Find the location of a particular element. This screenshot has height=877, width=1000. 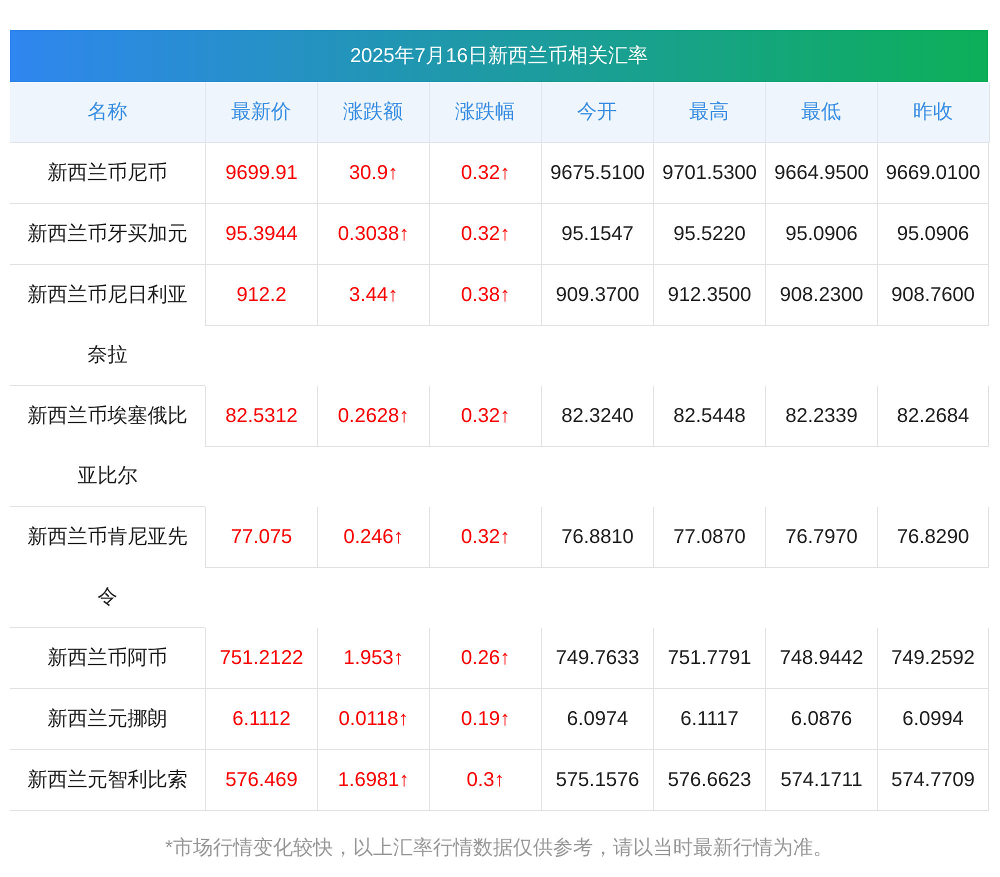

table-cell: 95.1547 is located at coordinates (597, 234).